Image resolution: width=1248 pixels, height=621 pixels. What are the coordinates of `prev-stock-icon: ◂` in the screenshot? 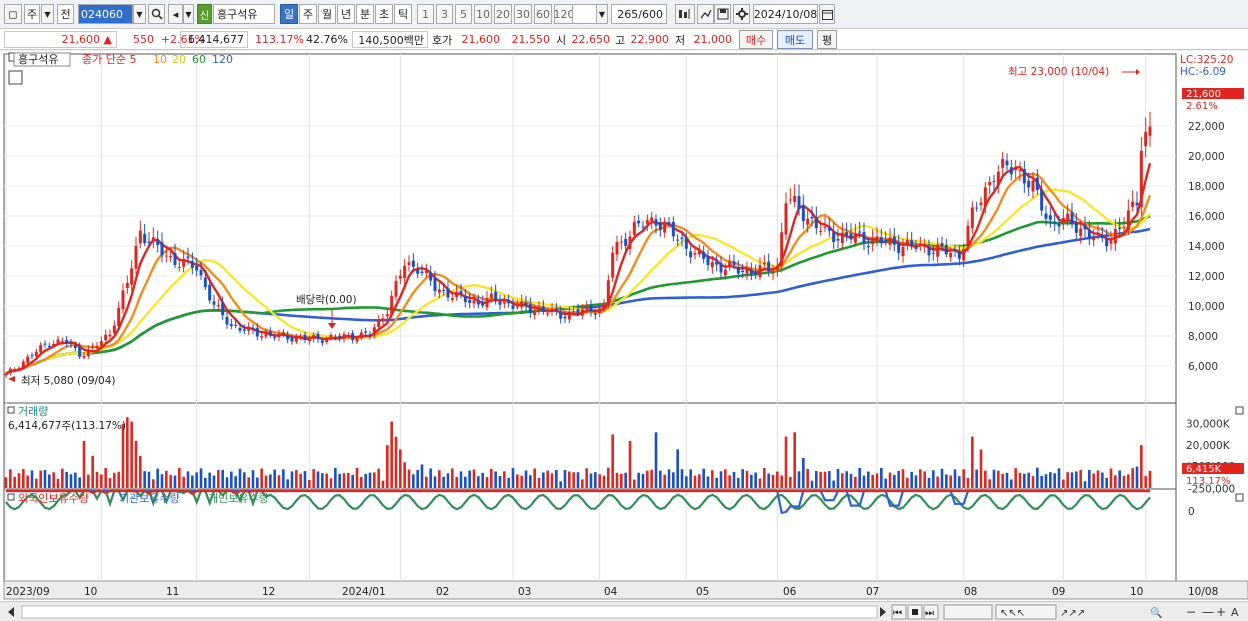 It's located at (175, 14).